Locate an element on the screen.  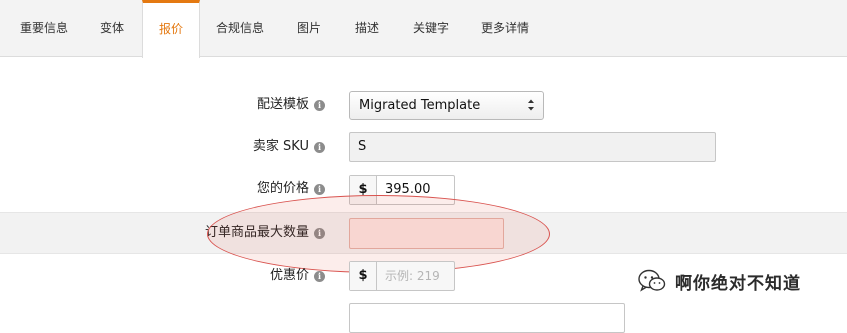
tab-more-details: 更多详情 is located at coordinates (505, 28).